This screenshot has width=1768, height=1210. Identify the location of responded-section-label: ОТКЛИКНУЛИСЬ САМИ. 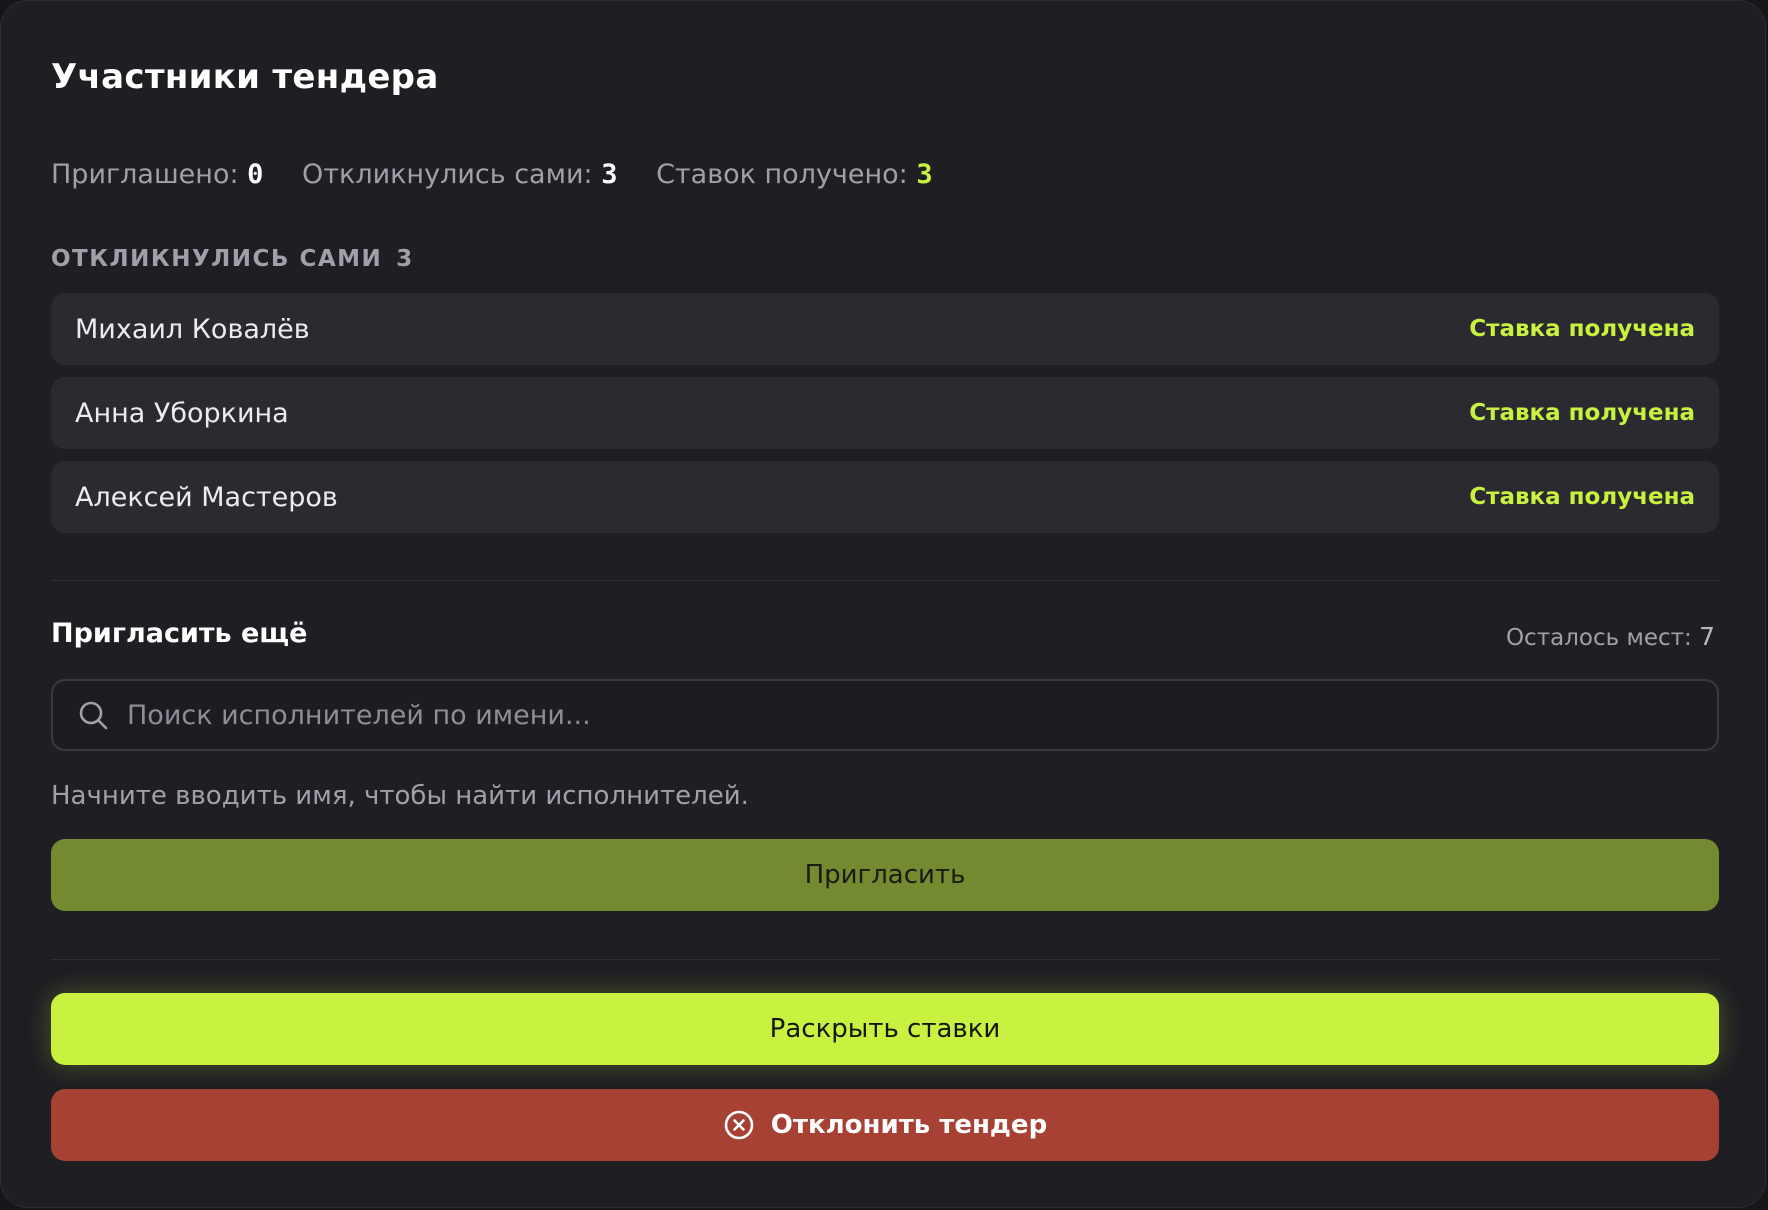
(217, 259).